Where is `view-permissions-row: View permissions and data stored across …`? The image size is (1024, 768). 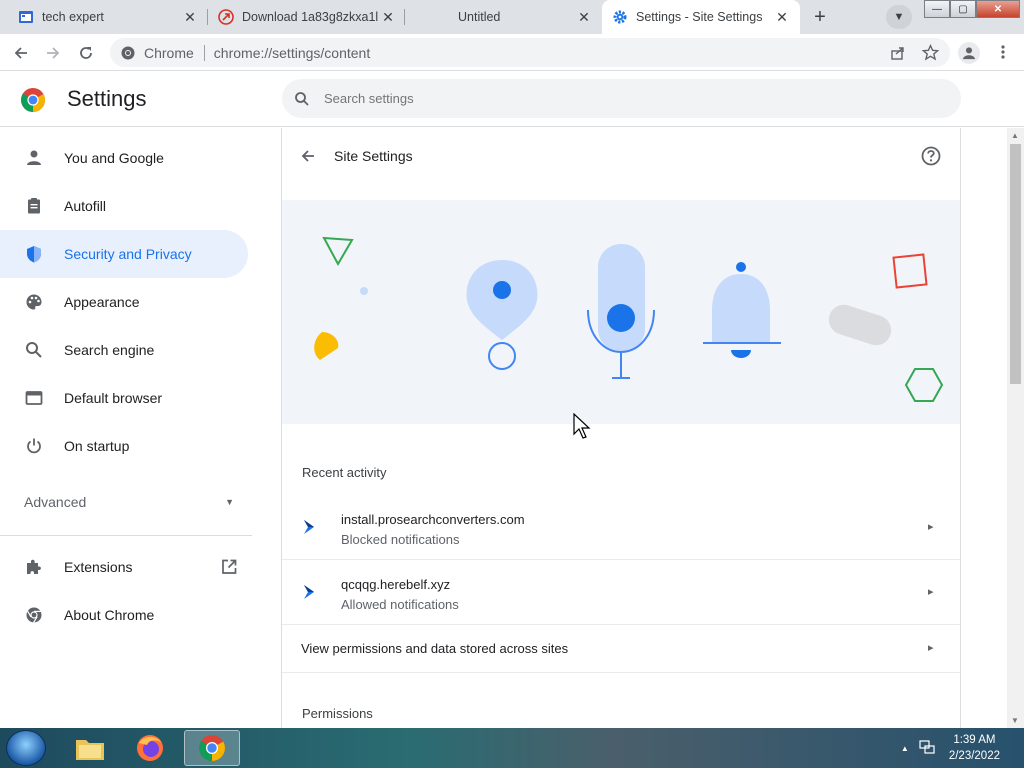
view-permissions-row: View permissions and data stored across … is located at coordinates (621, 649).